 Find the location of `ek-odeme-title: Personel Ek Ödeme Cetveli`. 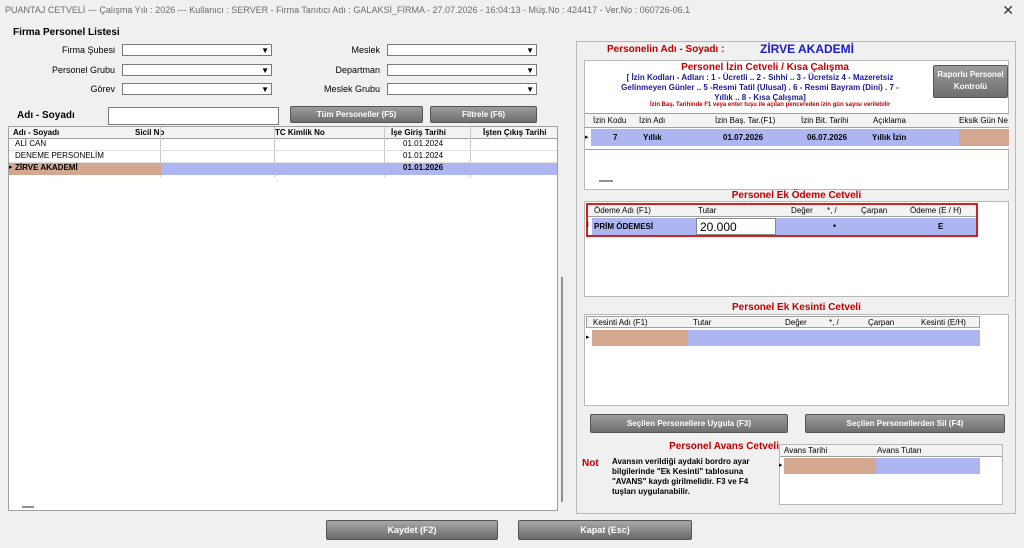

ek-odeme-title: Personel Ek Ödeme Cetveli is located at coordinates (796, 195).